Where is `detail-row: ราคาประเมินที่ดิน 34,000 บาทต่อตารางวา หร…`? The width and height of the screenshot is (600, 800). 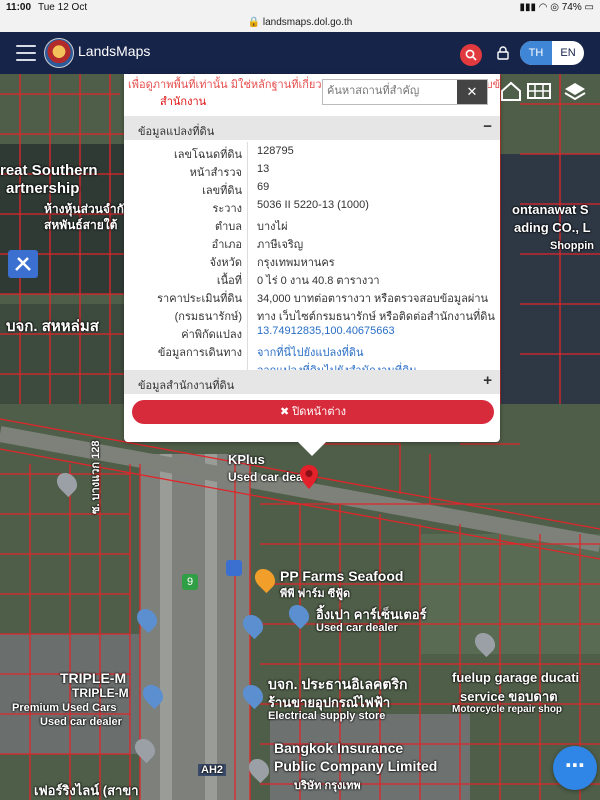 detail-row: ราคาประเมินที่ดิน 34,000 บาทต่อตารางวา หร… is located at coordinates (312, 295).